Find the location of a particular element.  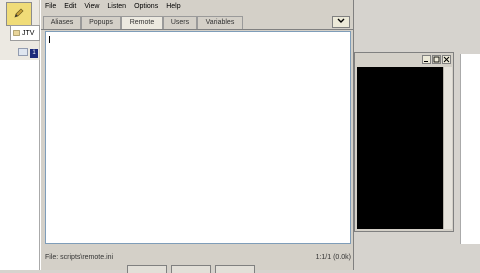

vertical-scrollbar is located at coordinates (447, 148).